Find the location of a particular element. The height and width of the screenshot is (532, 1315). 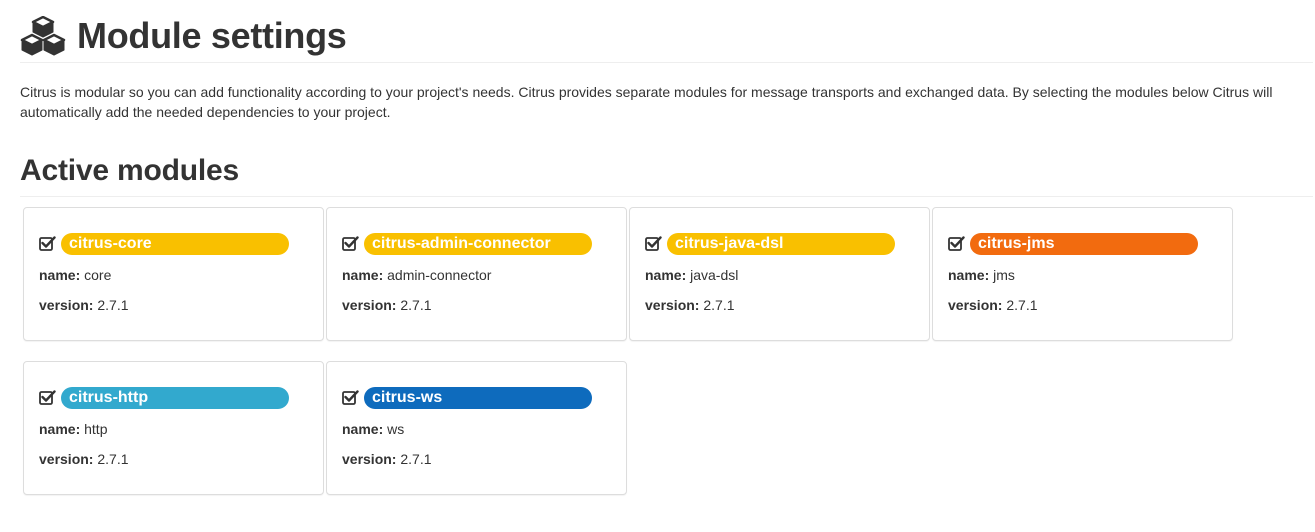

module-card: citrus-core name: core version: 2.7.1 is located at coordinates (173, 274).